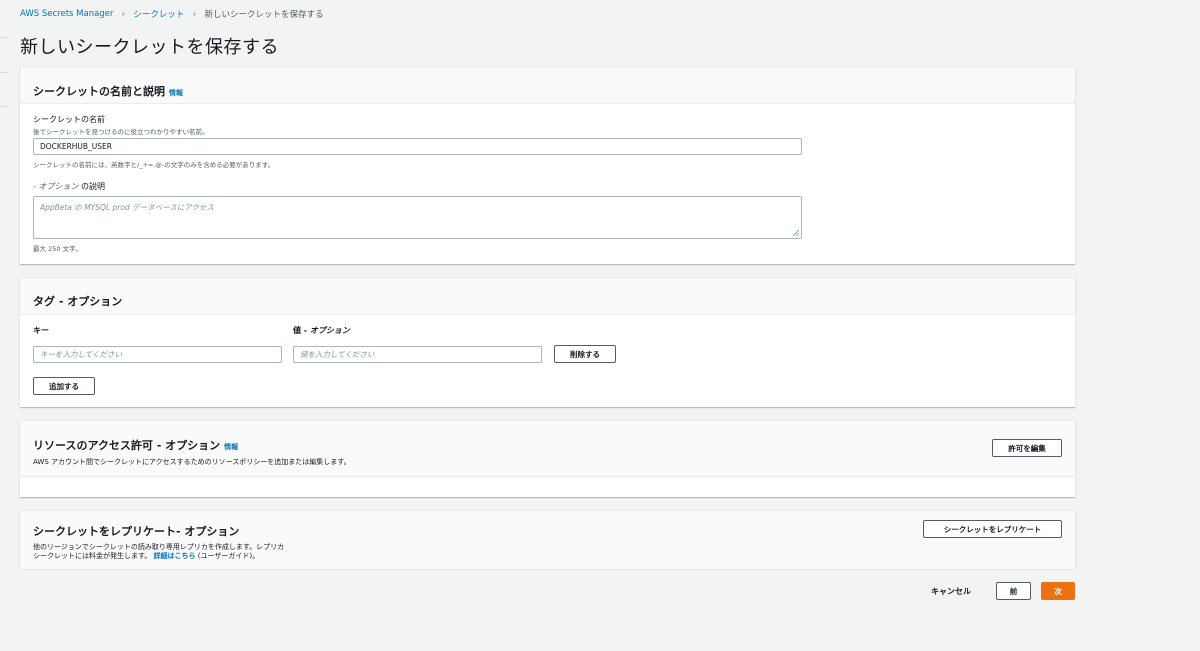  I want to click on secret-name-constraint: シークレットの名前には、英数字と/_+=.@-の文字のみを含める必要があります。, so click(154, 165).